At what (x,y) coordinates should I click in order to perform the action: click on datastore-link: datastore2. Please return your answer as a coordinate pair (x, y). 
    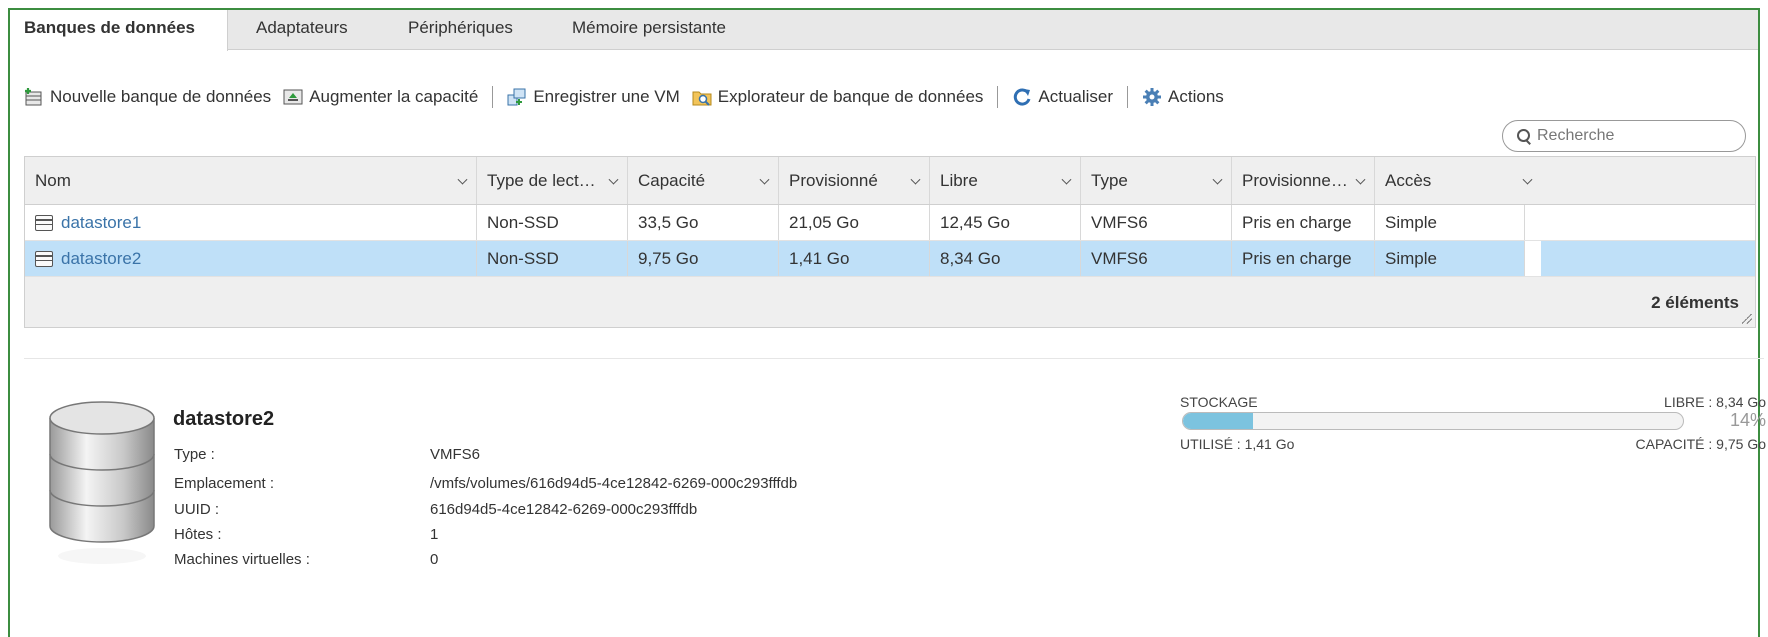
    Looking at the image, I should click on (101, 259).